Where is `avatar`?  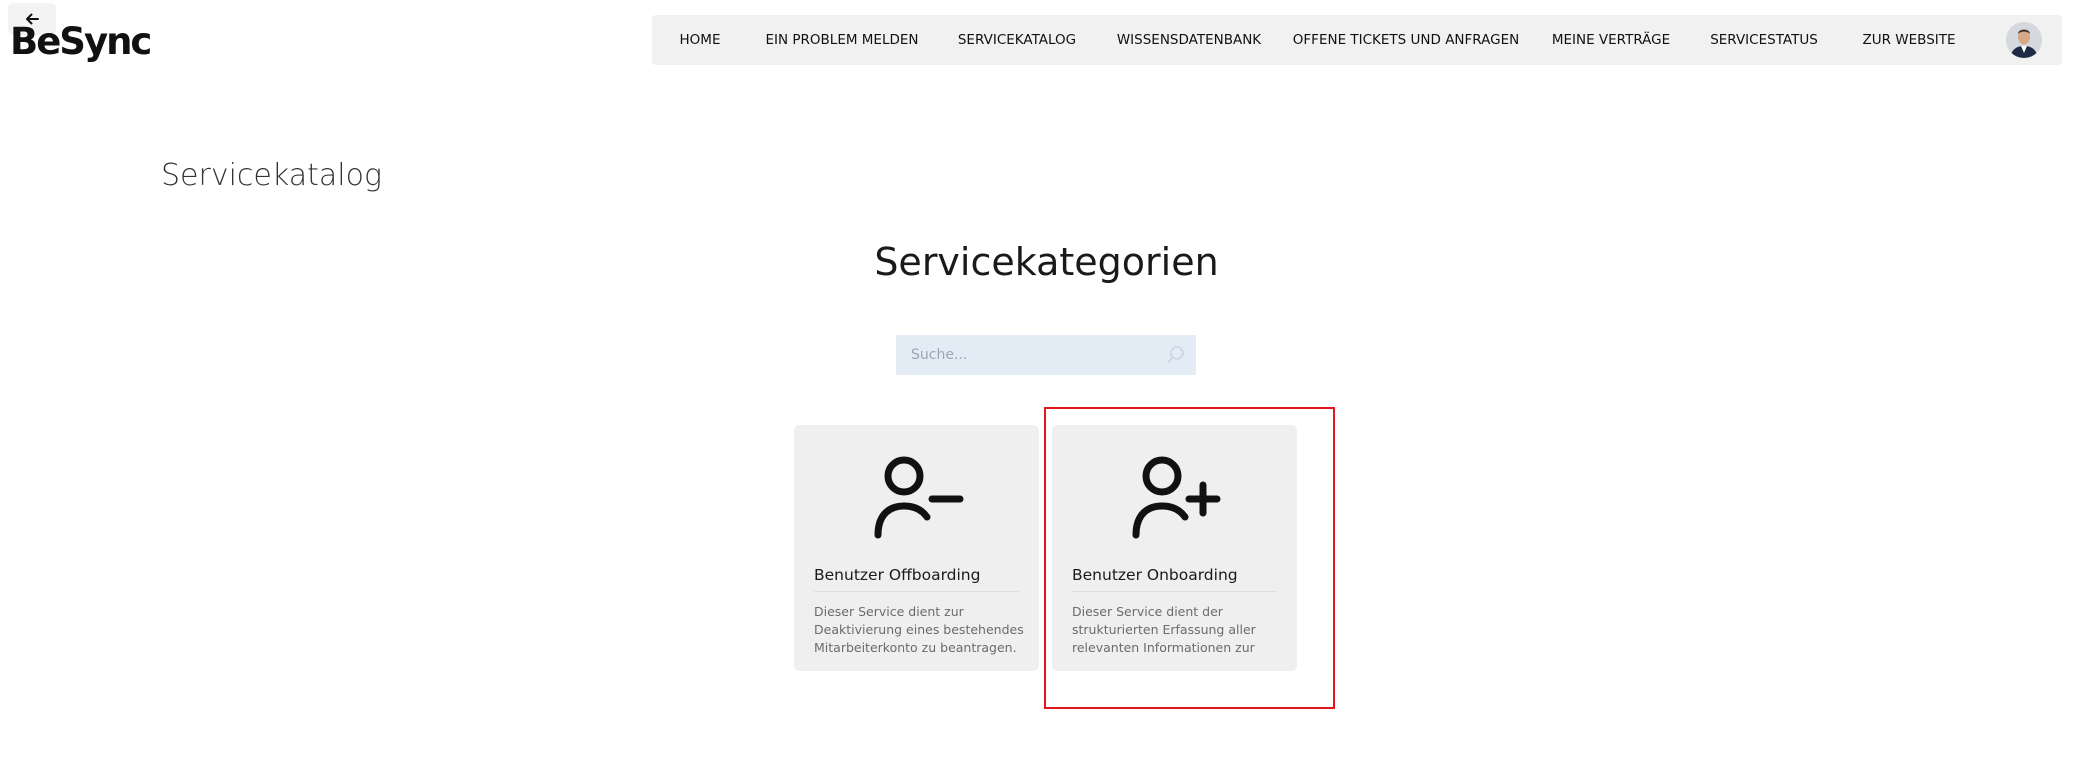 avatar is located at coordinates (2024, 40).